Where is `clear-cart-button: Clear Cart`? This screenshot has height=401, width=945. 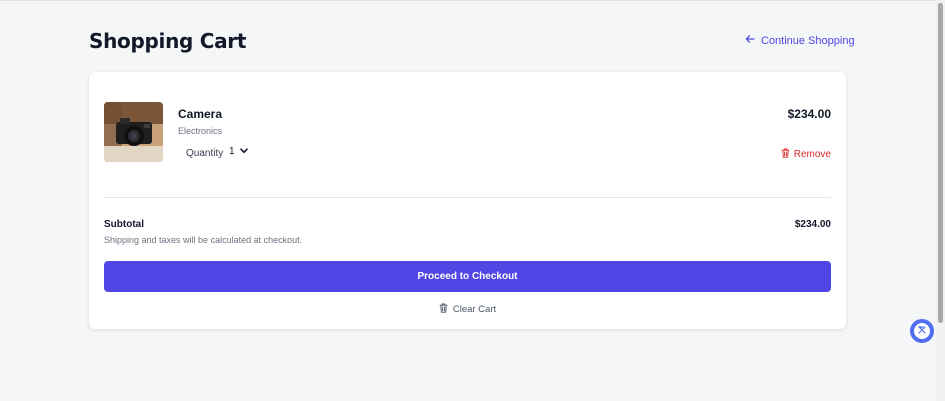 clear-cart-button: Clear Cart is located at coordinates (467, 309).